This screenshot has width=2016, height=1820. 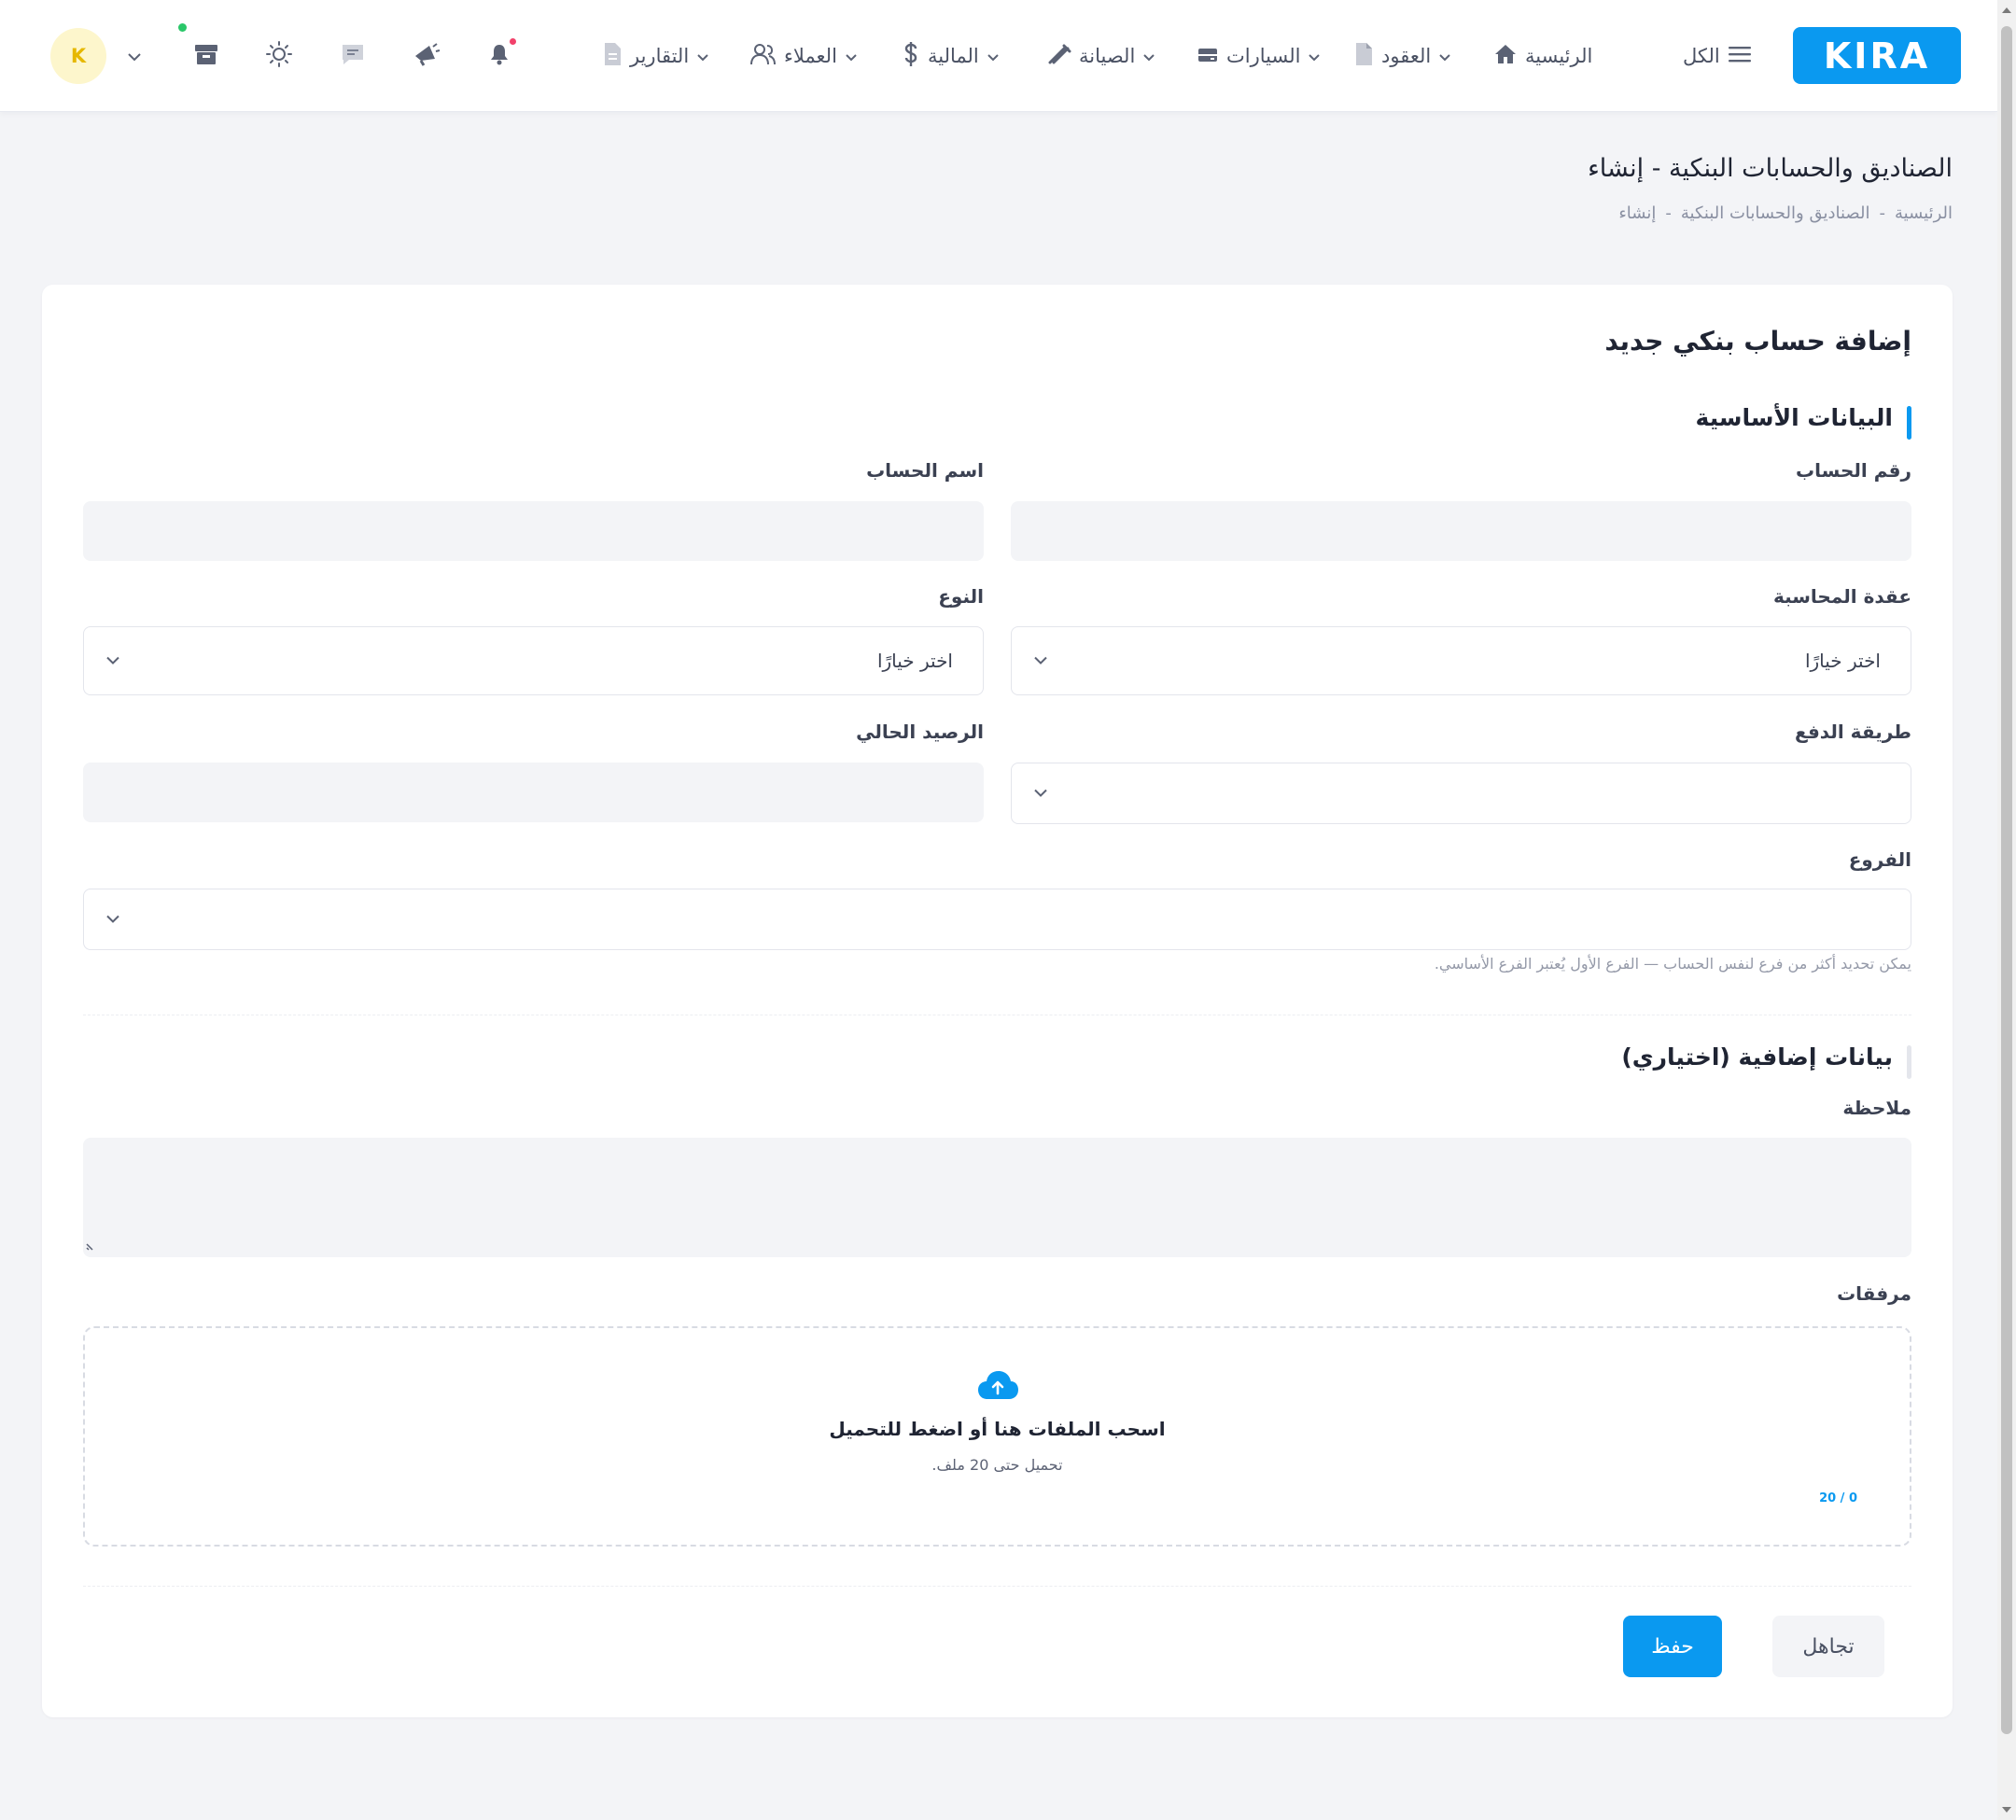 What do you see at coordinates (920, 732) in the screenshot?
I see `current-balance-label: الرصيد الحالي` at bounding box center [920, 732].